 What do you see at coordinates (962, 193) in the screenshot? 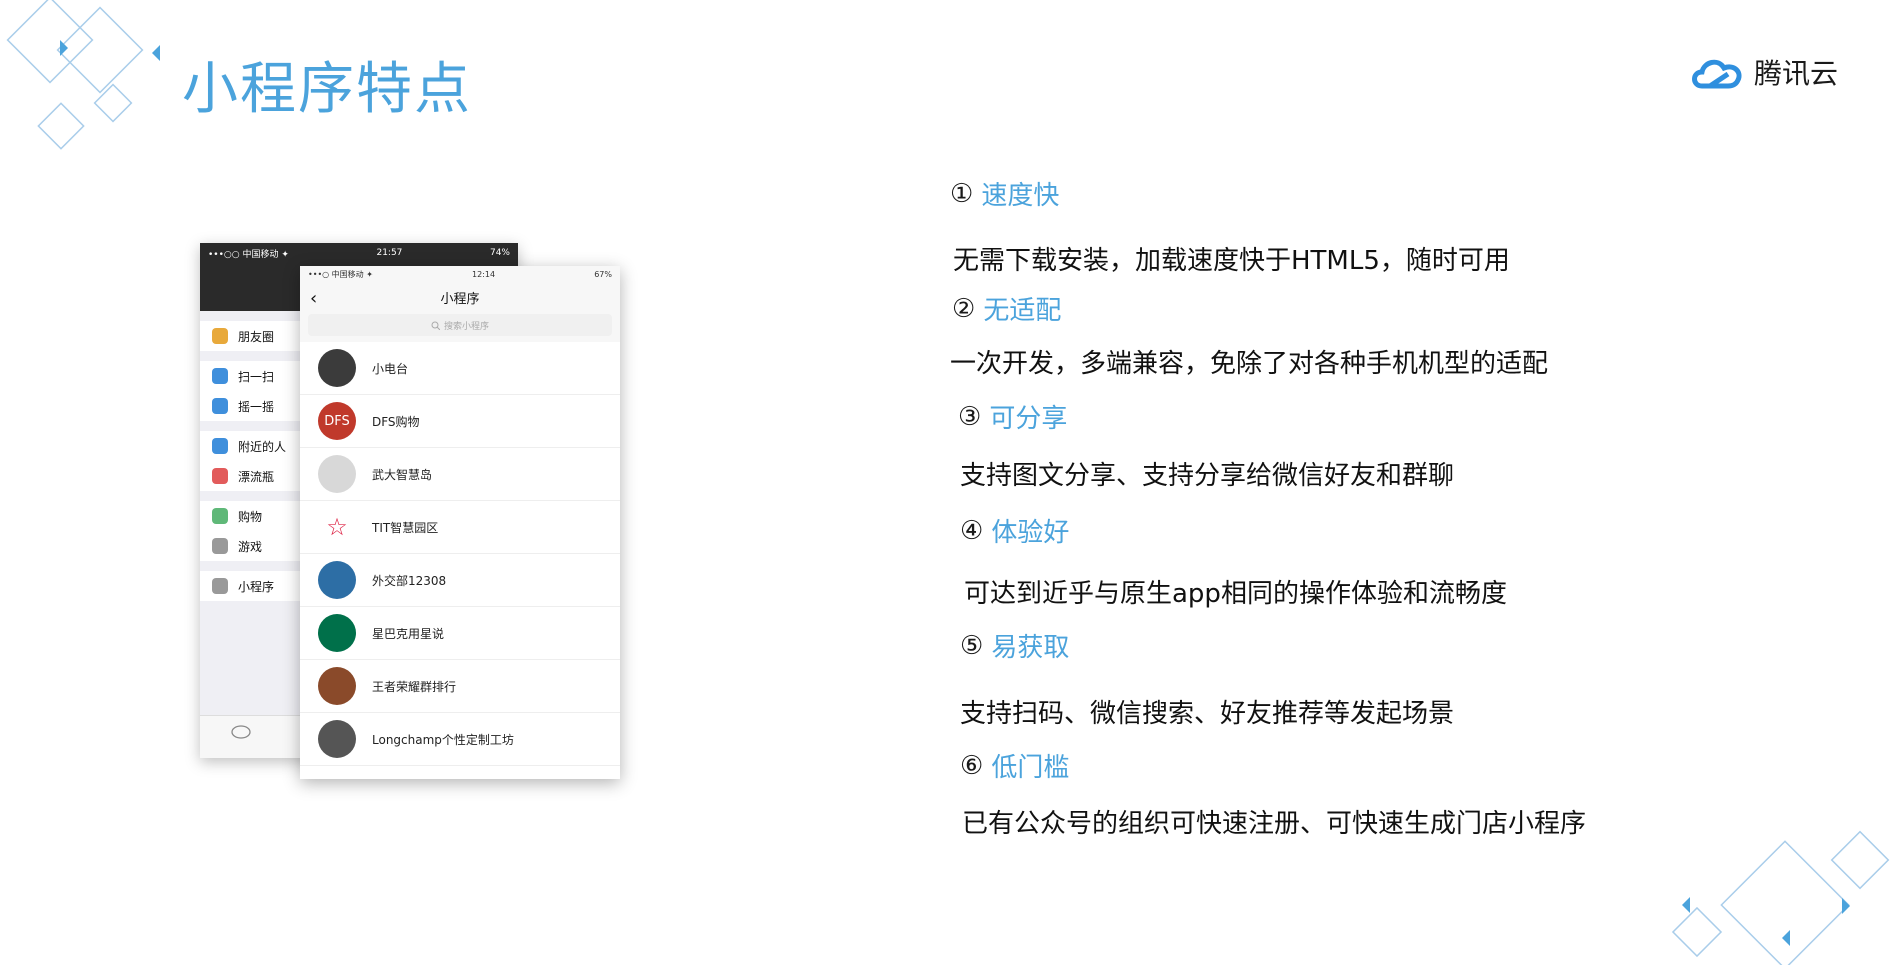
I see `feature-number: ①` at bounding box center [962, 193].